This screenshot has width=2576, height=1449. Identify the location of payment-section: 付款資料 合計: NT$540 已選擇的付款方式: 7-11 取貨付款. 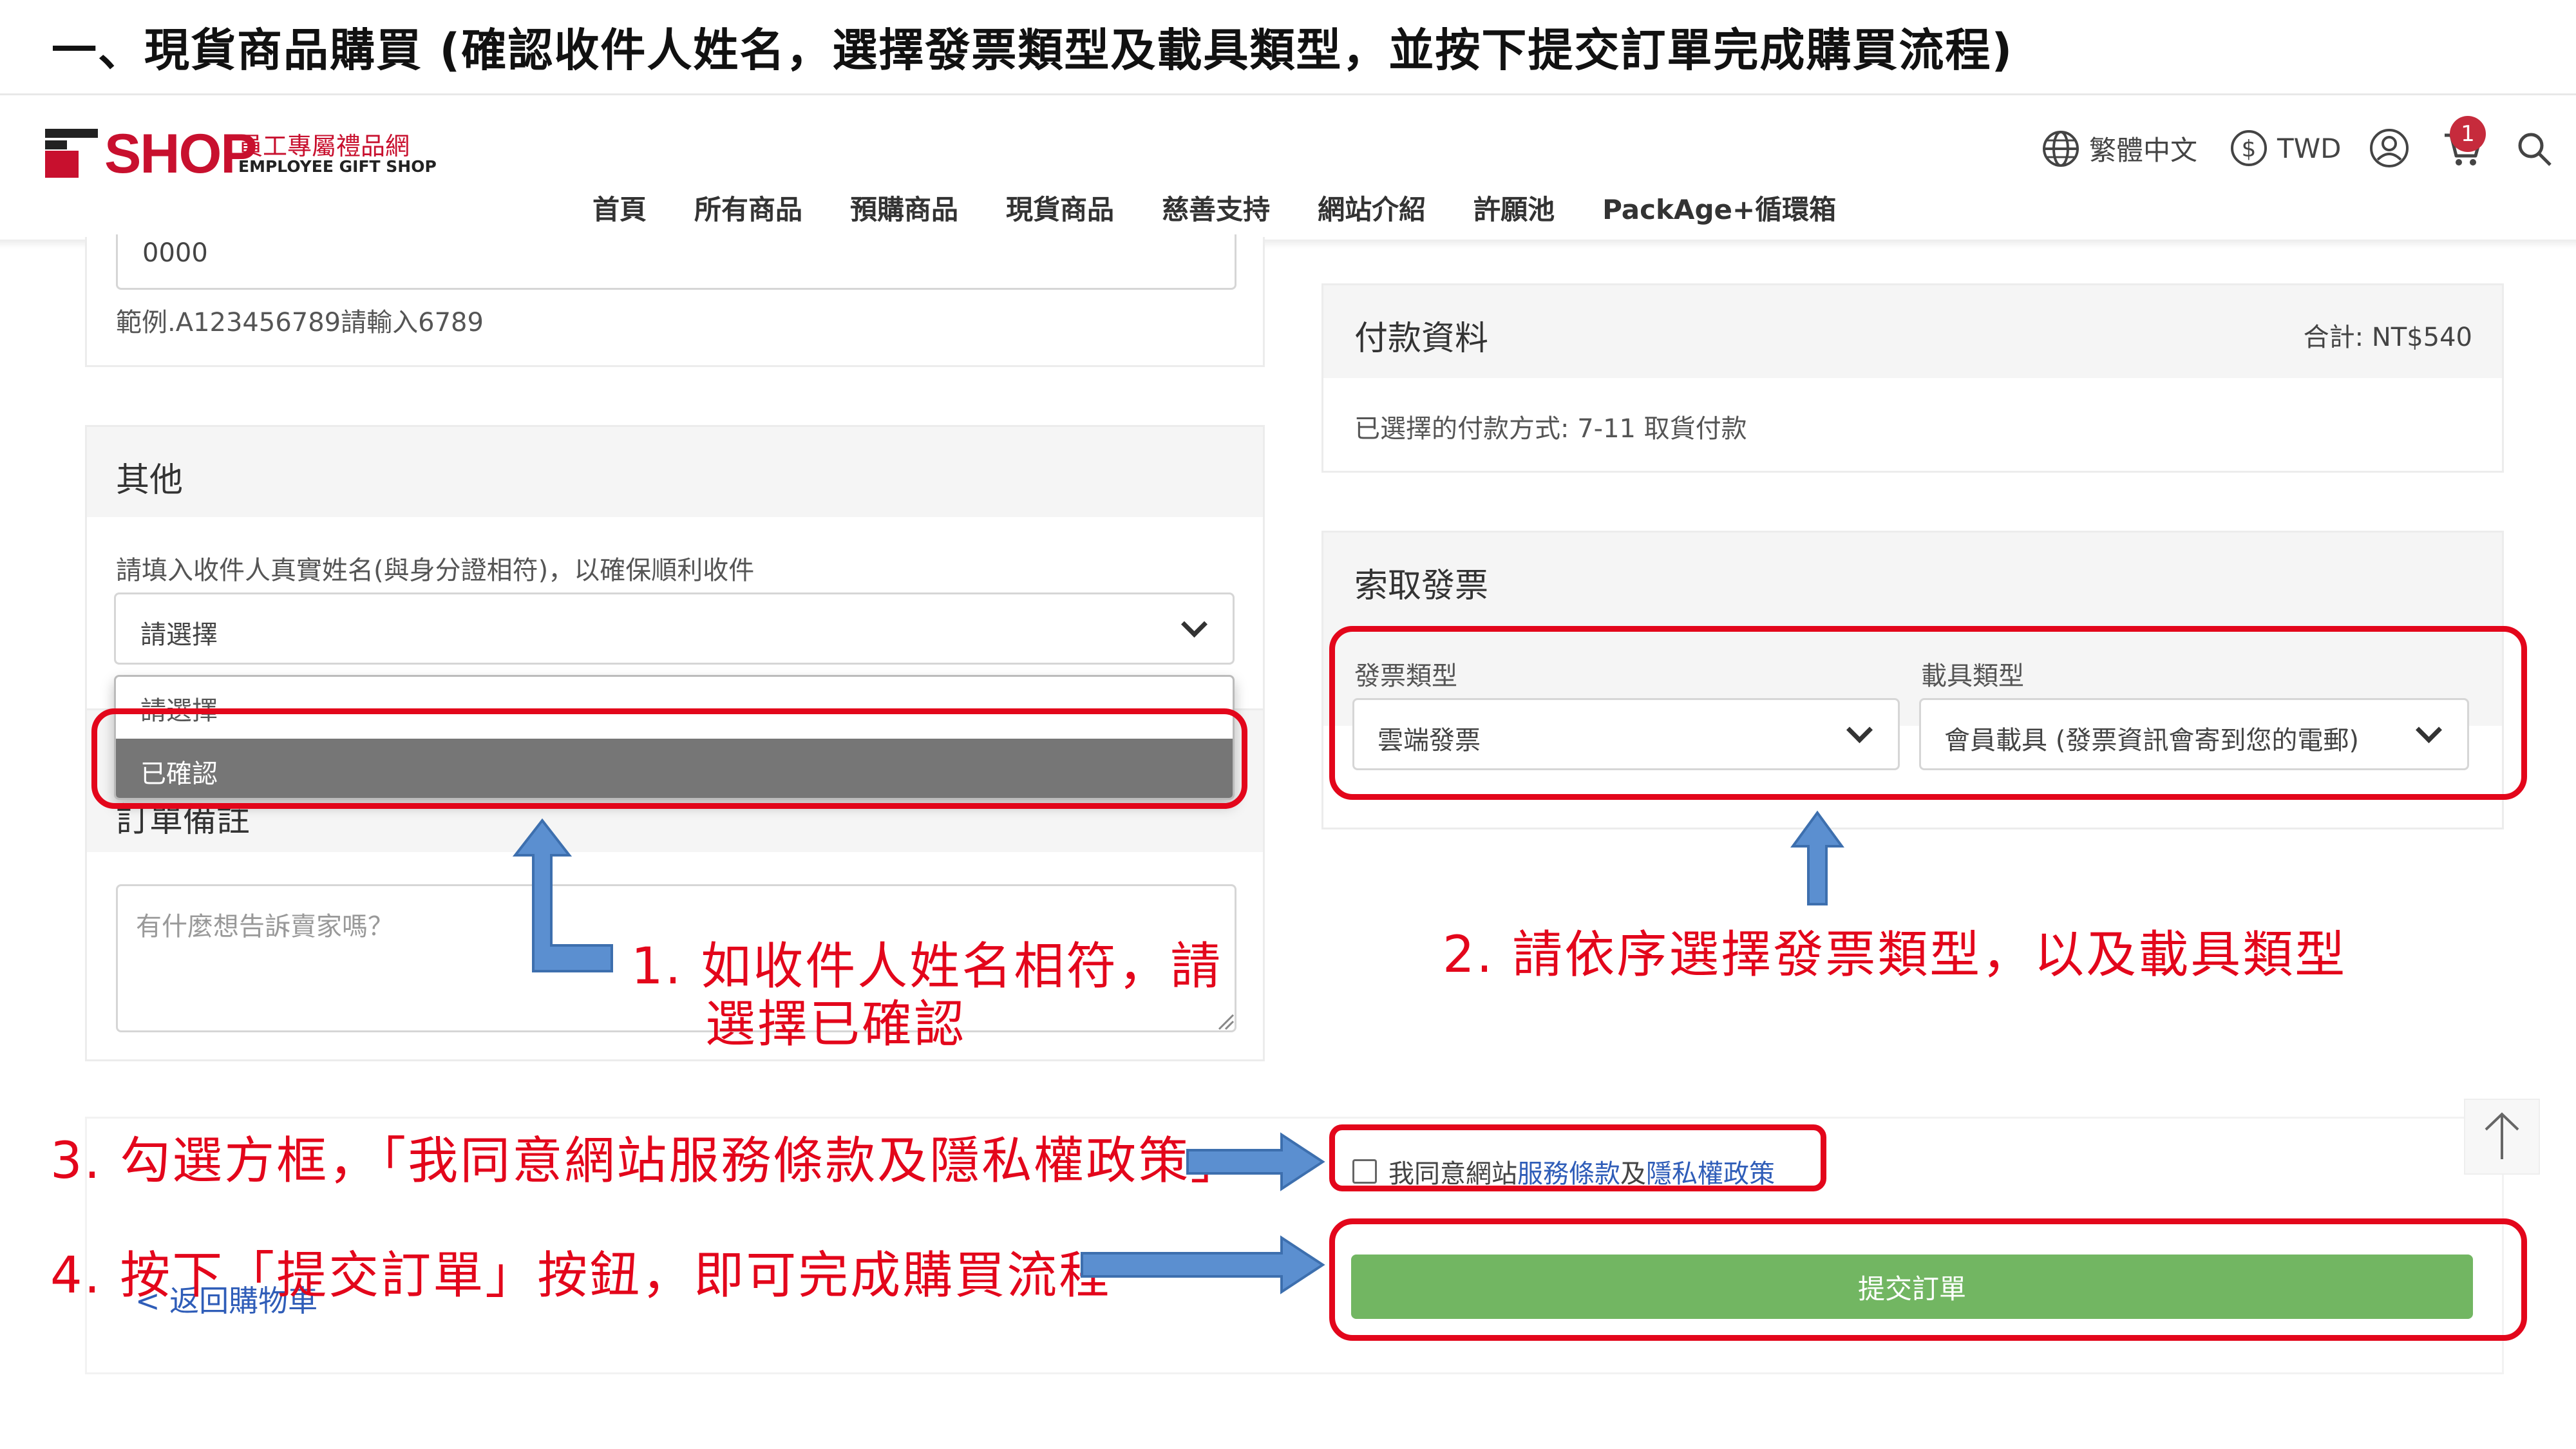
(1913, 378).